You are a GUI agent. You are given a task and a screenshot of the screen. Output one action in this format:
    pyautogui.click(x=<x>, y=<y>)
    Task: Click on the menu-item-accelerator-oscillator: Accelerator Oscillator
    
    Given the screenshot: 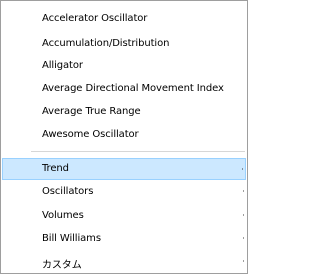 What is the action you would take?
    pyautogui.click(x=124, y=19)
    